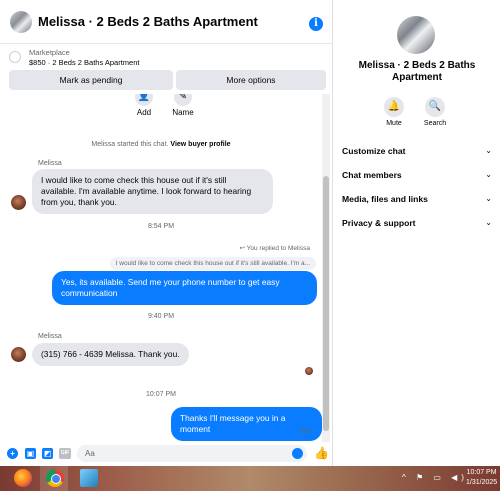  I want to click on incoming-message: (315) 766 - 4639 Melissa. Thank you., so click(110, 354).